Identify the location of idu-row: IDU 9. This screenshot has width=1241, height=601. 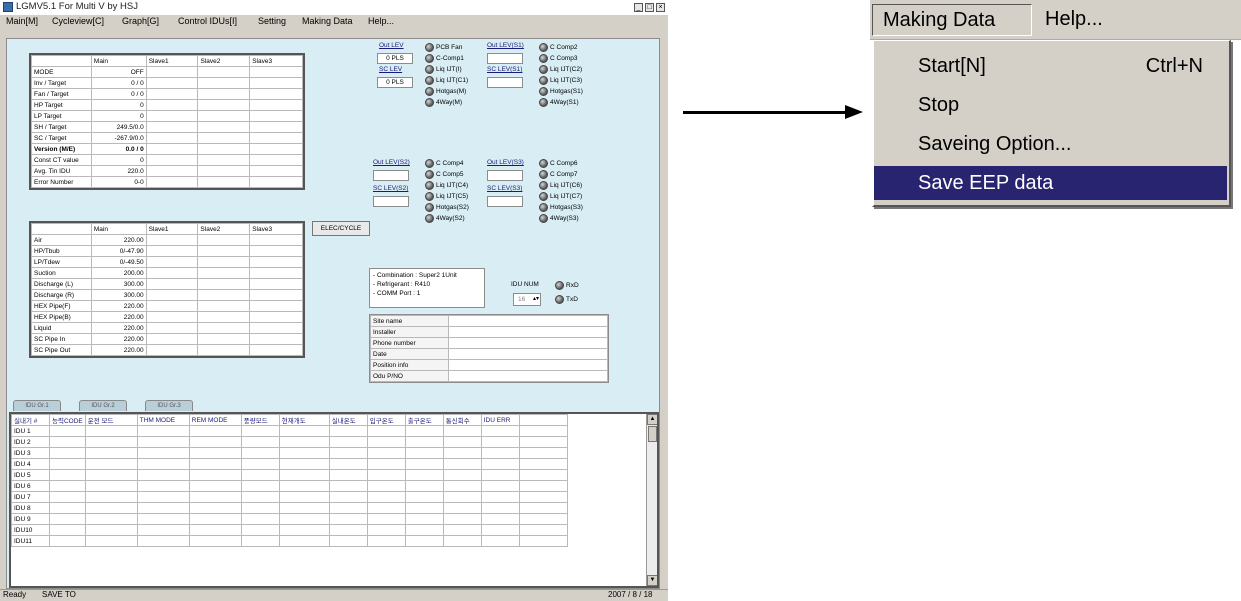
(289, 519).